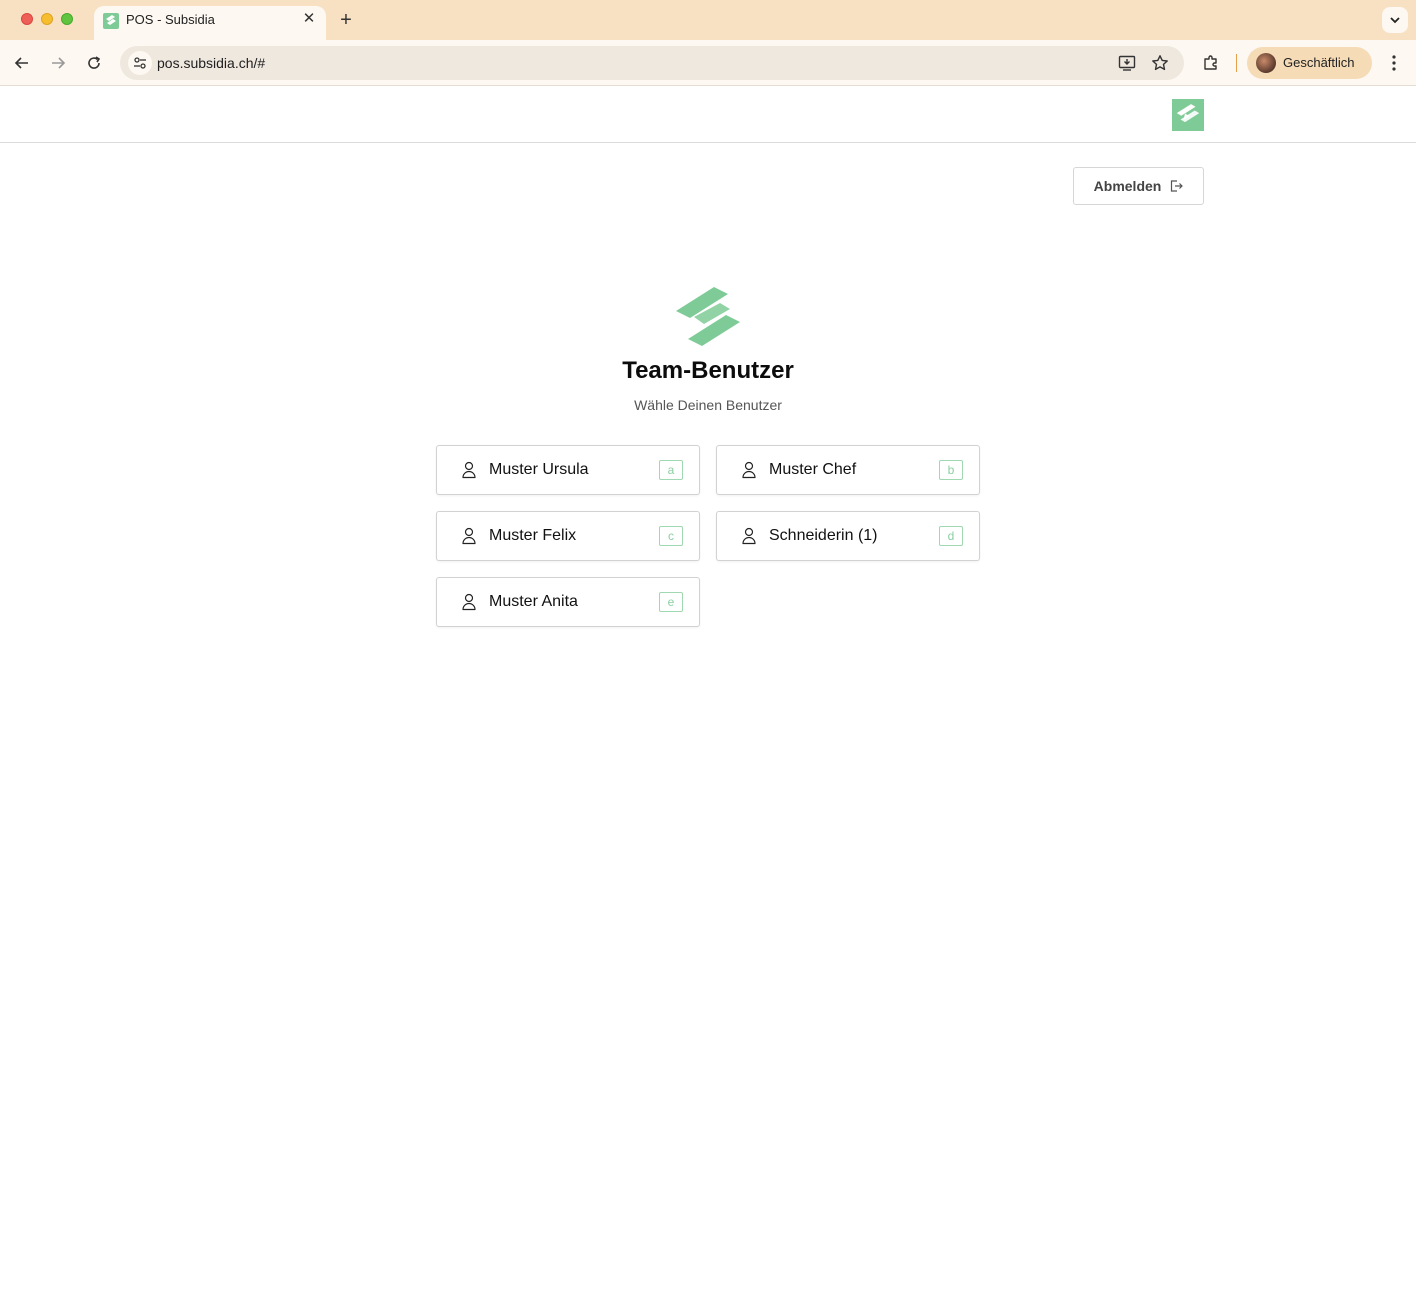 This screenshot has width=1416, height=1313. What do you see at coordinates (951, 470) in the screenshot?
I see `keyboard-shortcut-badge: b` at bounding box center [951, 470].